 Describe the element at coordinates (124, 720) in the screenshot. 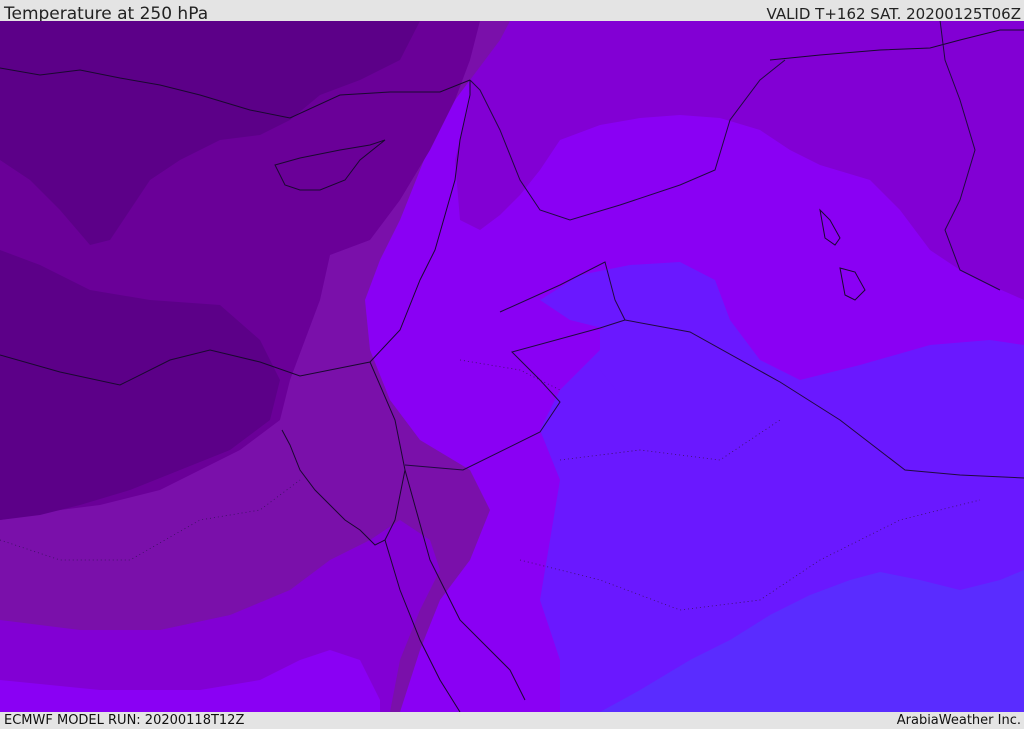

I see `model-run: ECMWF MODEL RUN: 20200118T12Z` at that location.